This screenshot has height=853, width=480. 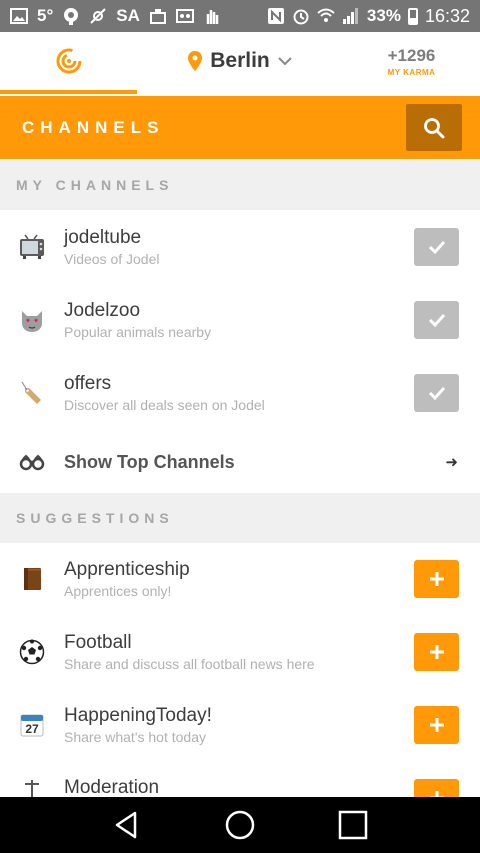 What do you see at coordinates (353, 825) in the screenshot?
I see `recent-apps-icon` at bounding box center [353, 825].